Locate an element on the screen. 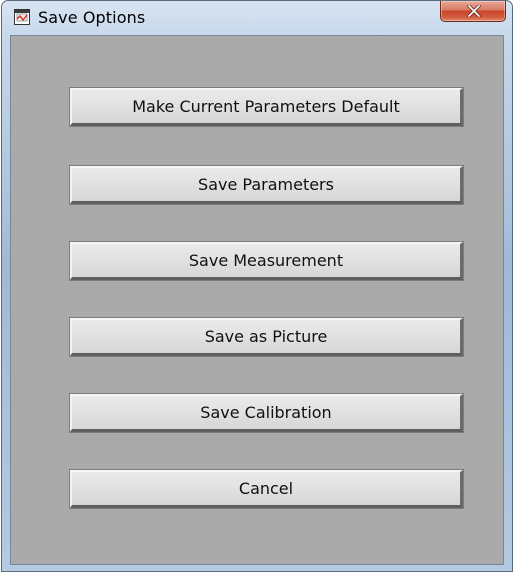 The image size is (516, 574). make-current-parameters-default-button: Make Current Parameters Default is located at coordinates (266, 107).